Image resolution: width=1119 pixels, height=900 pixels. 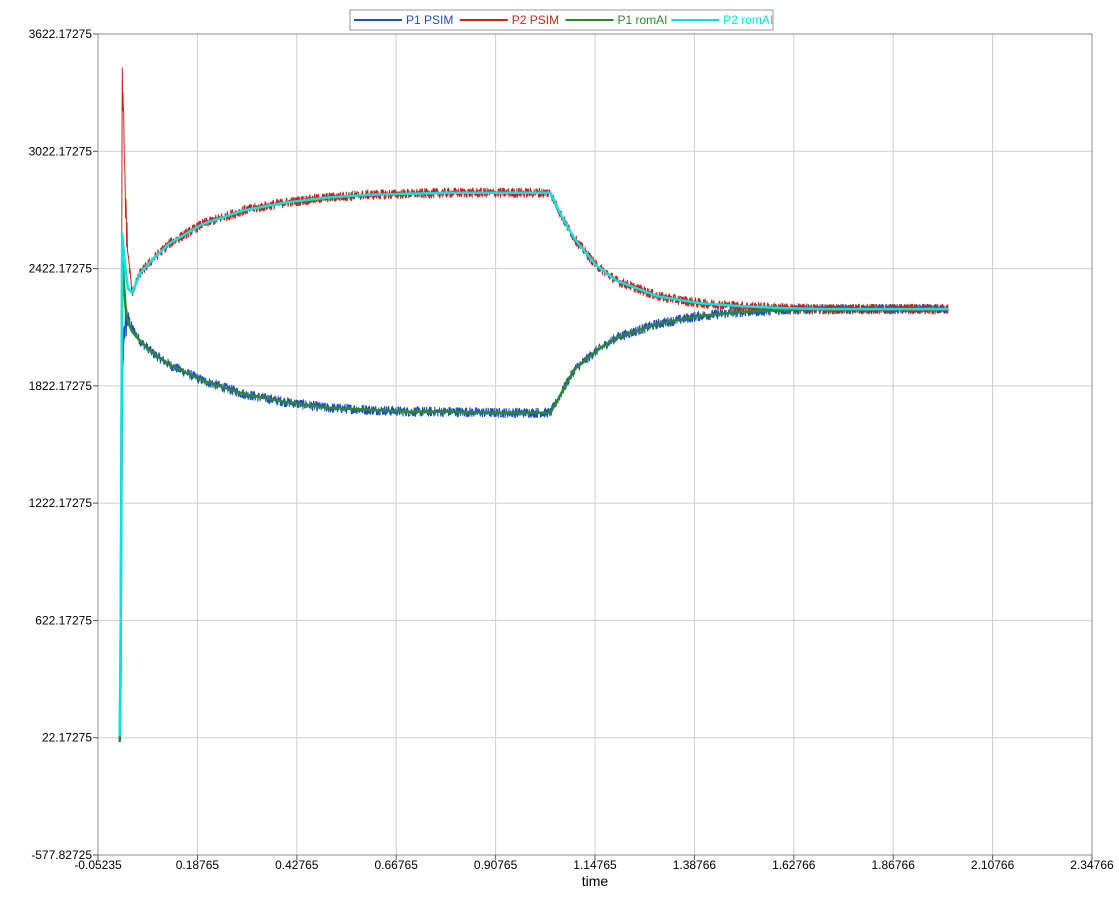 What do you see at coordinates (894, 865) in the screenshot?
I see `x-tick-label: 1.86766` at bounding box center [894, 865].